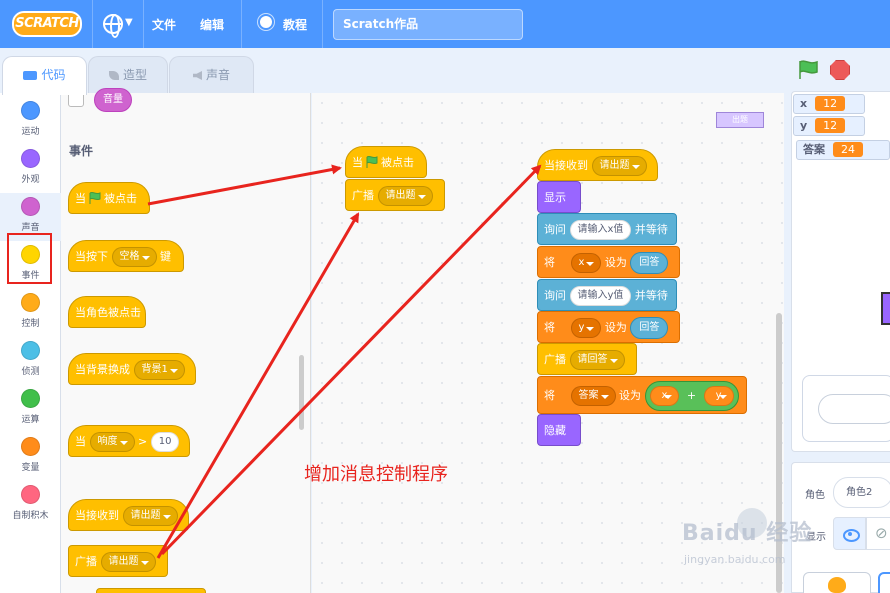 Image resolution: width=890 pixels, height=593 pixels. I want to click on stop-icon, so click(840, 70).